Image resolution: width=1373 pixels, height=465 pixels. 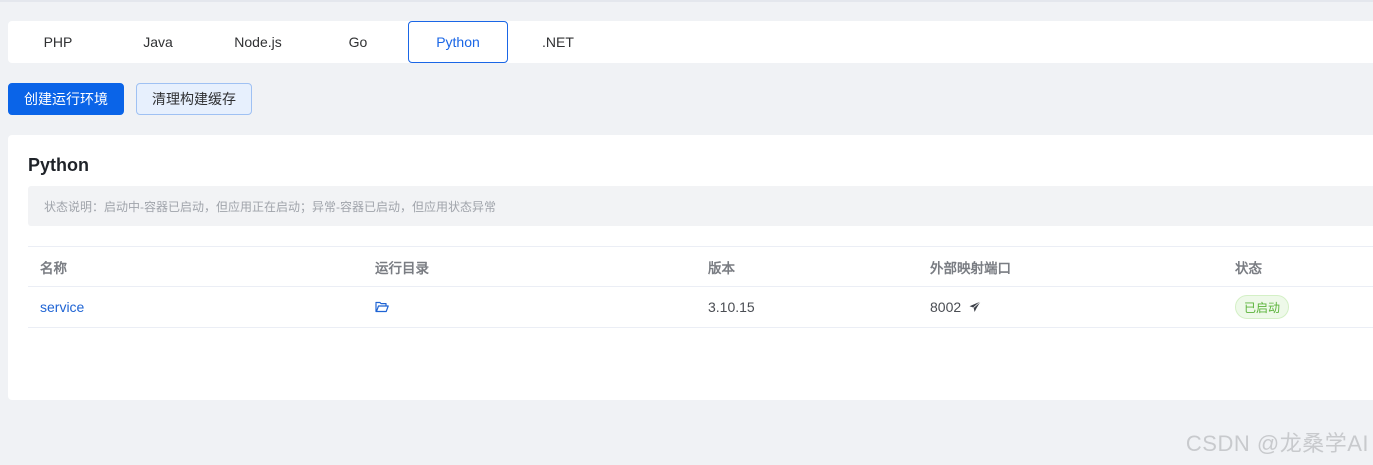 I want to click on top-divider, so click(x=686, y=1).